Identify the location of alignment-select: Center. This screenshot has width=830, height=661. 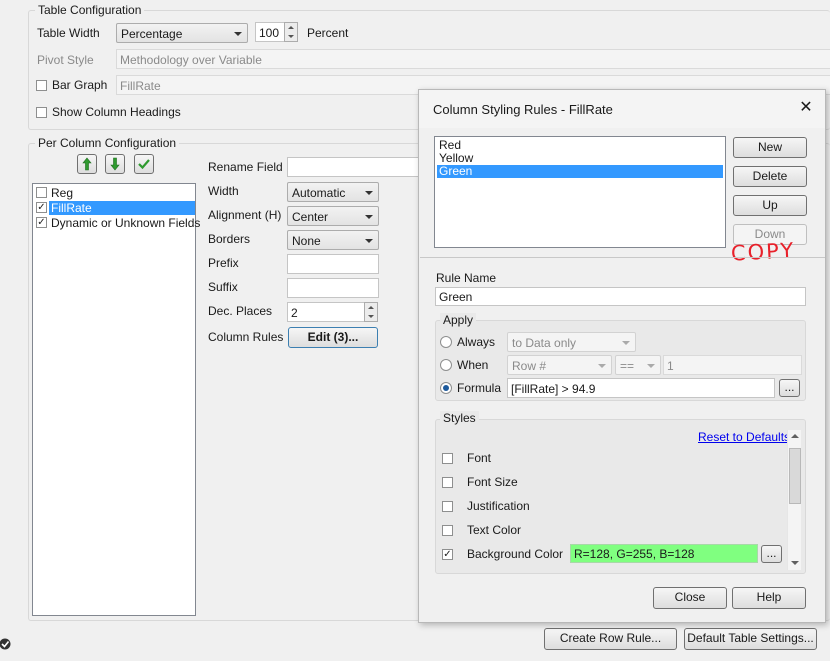
(333, 216).